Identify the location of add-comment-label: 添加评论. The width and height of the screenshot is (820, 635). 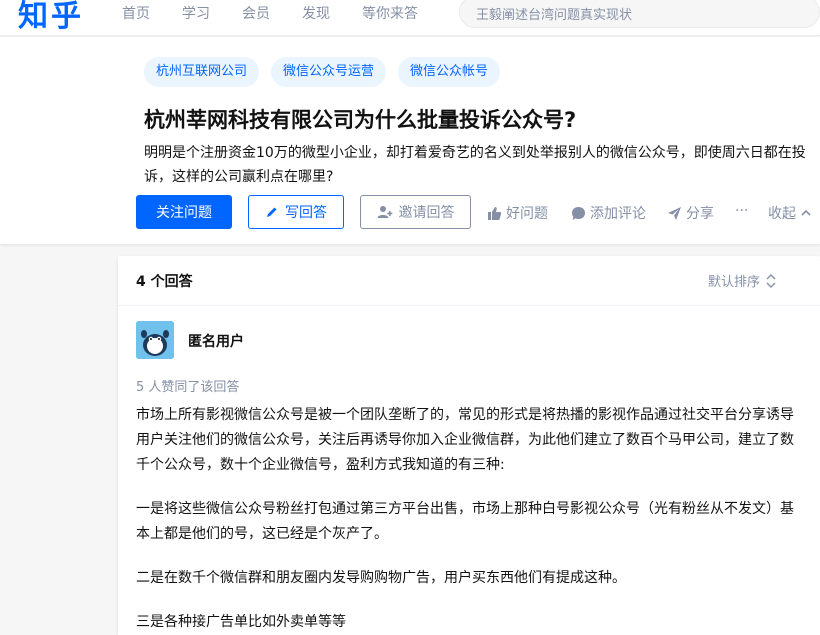
(618, 214).